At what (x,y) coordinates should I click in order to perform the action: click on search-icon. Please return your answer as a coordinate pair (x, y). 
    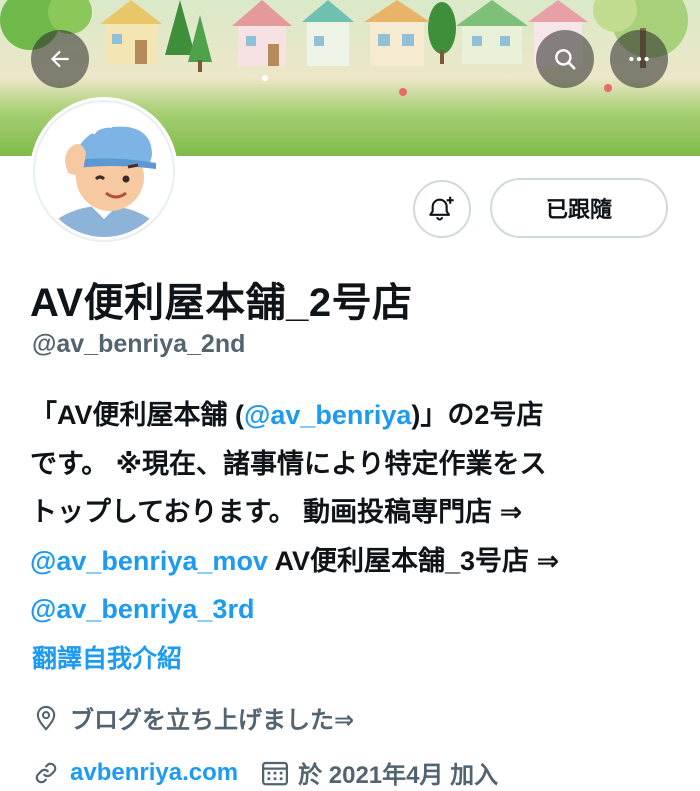
    Looking at the image, I should click on (565, 59).